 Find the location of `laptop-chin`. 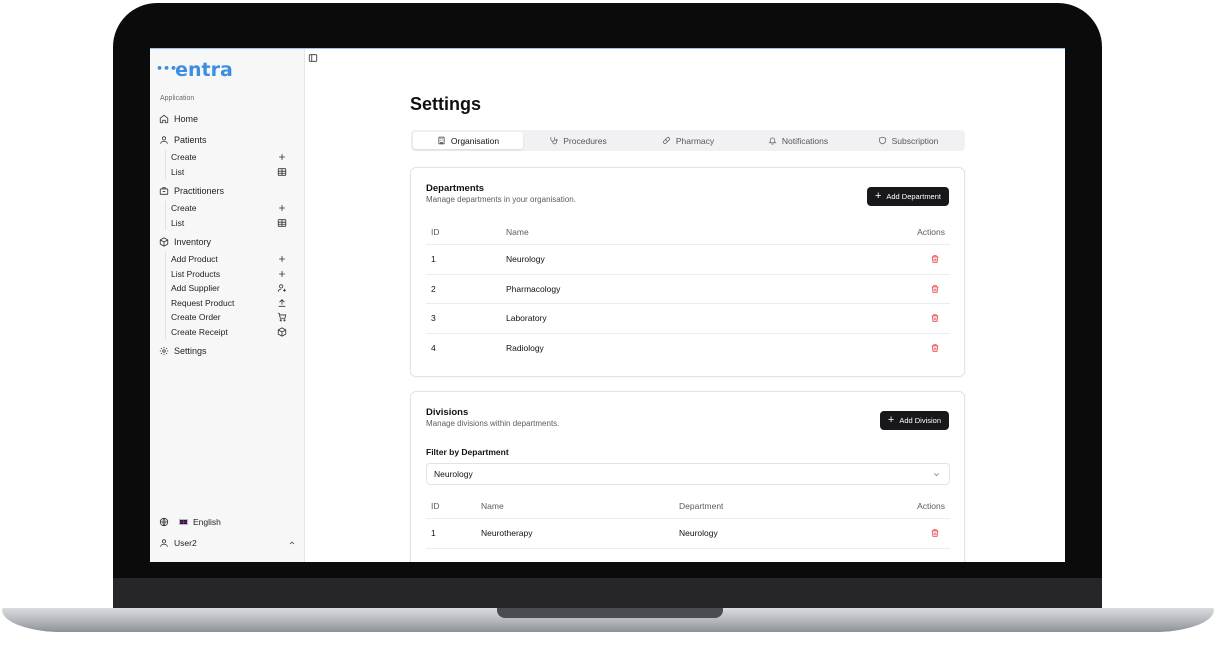

laptop-chin is located at coordinates (607, 594).